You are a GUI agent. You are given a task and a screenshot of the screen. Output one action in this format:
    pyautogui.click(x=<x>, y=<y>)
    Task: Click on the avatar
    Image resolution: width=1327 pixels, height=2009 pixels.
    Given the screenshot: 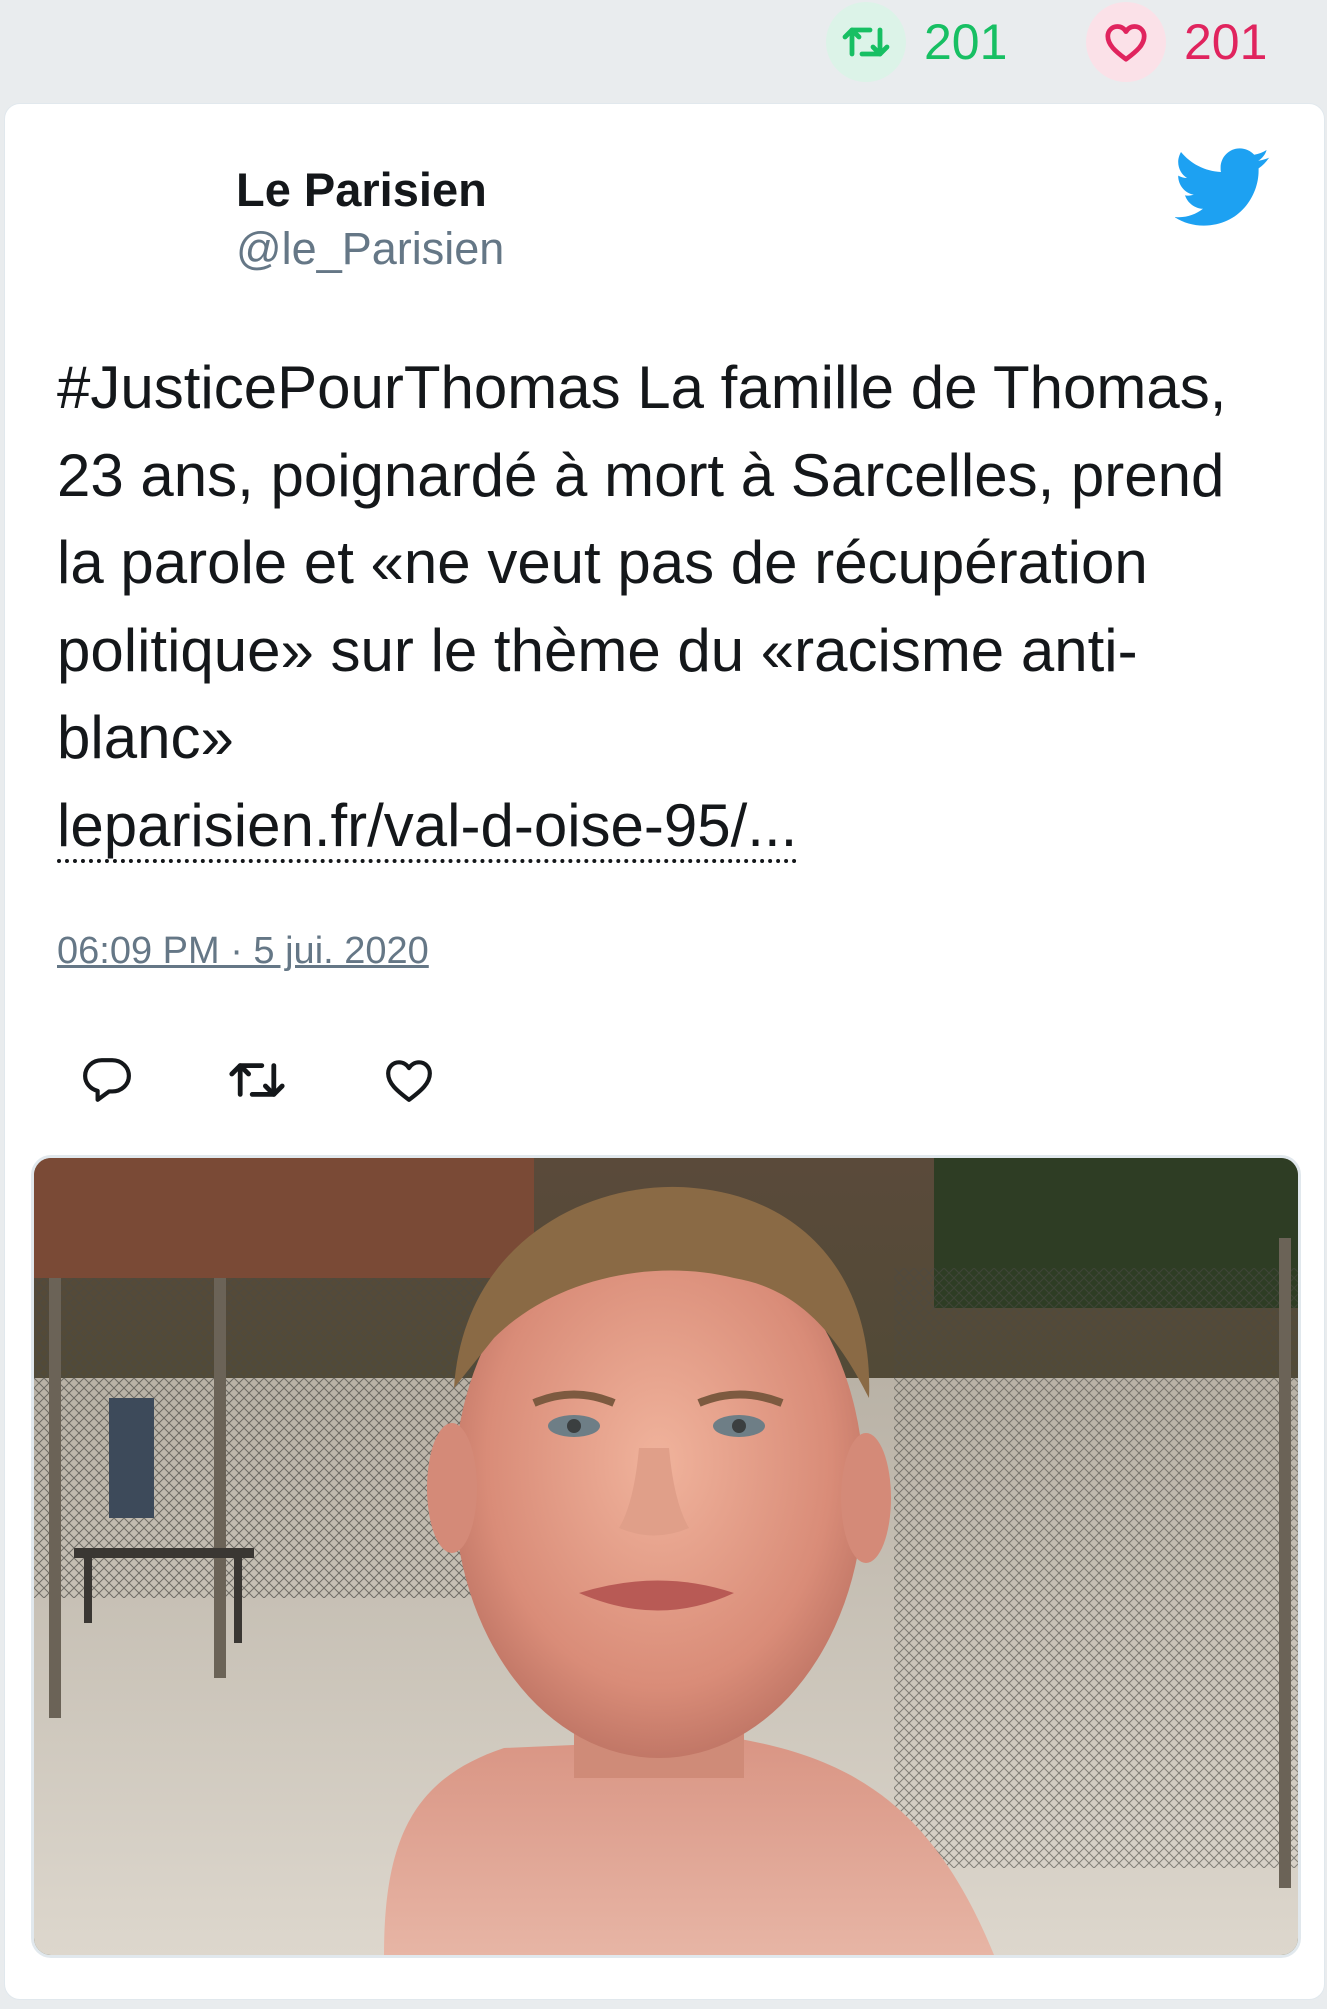 What is the action you would take?
    pyautogui.click(x=121, y=220)
    